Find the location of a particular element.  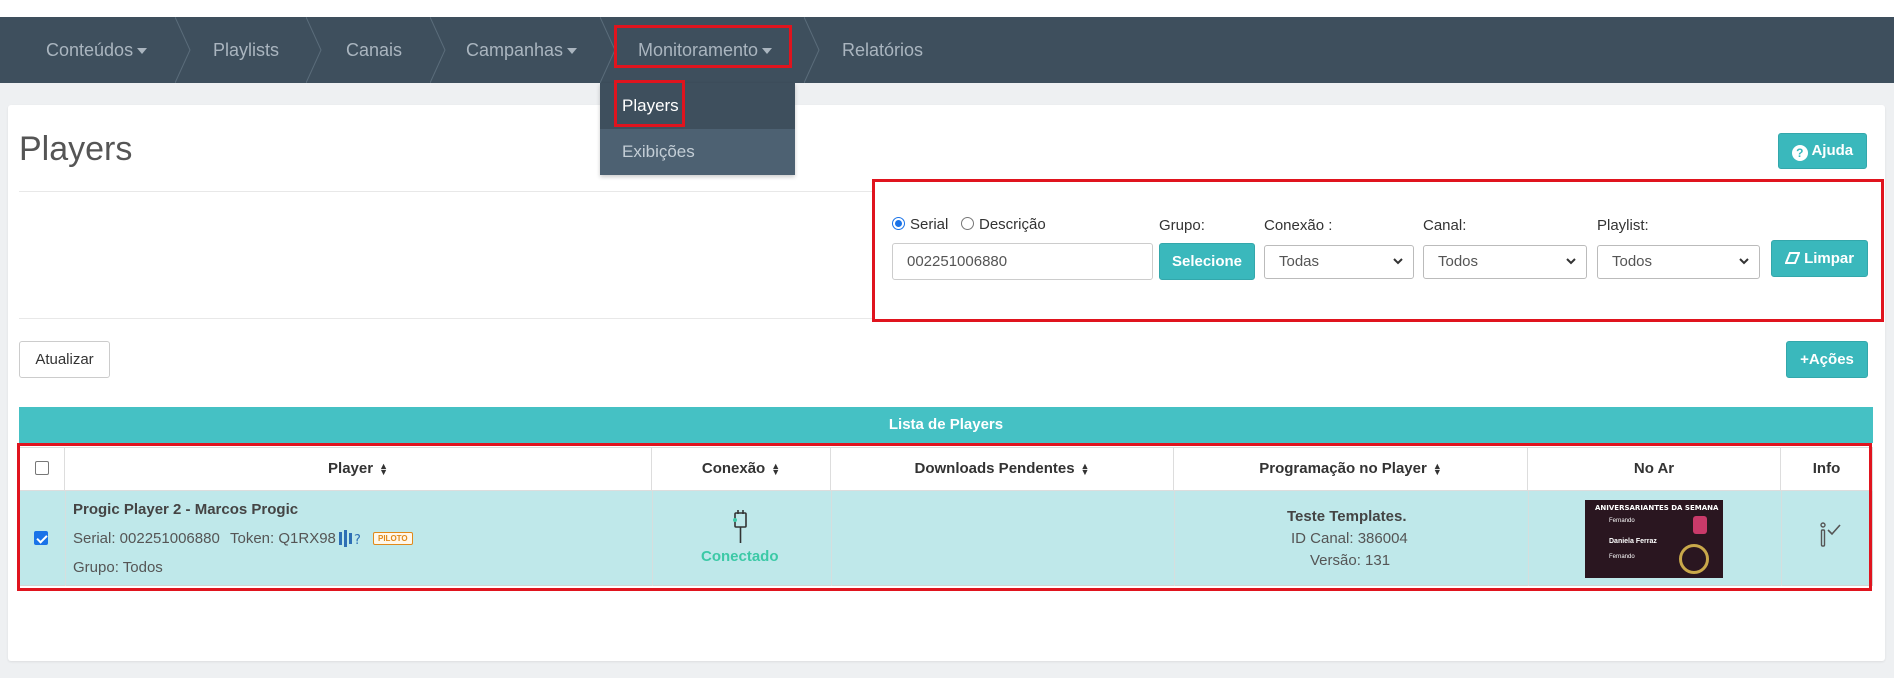

grupo-label: Grupo: is located at coordinates (1182, 225).